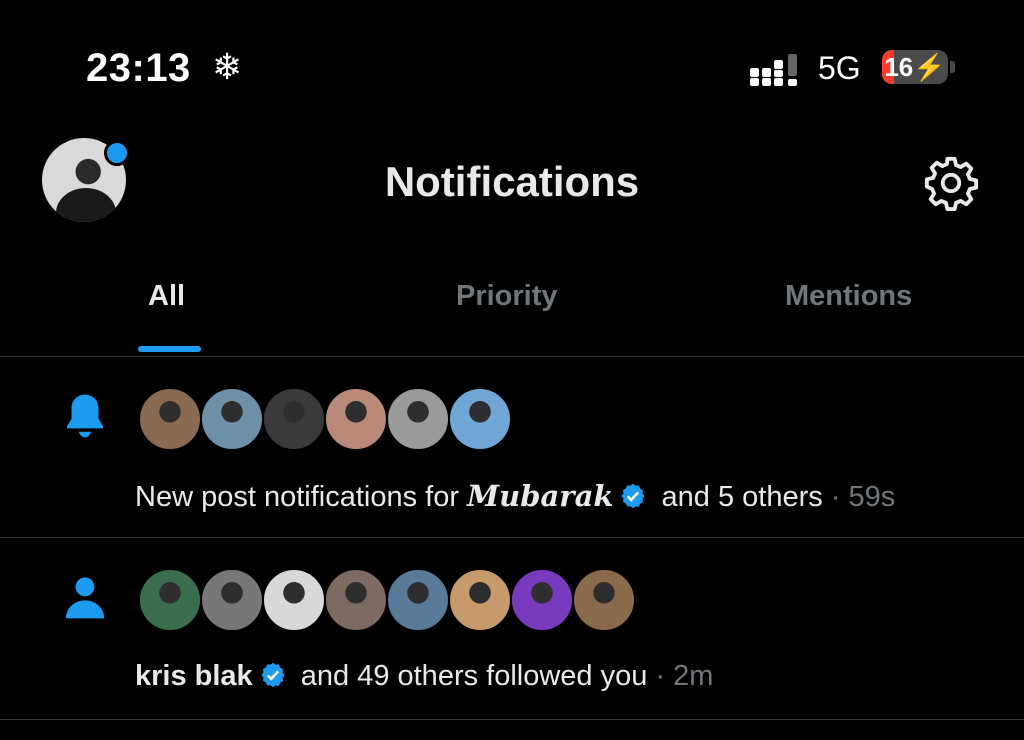  Describe the element at coordinates (194, 676) in the screenshot. I see `user-name: kris blak` at that location.